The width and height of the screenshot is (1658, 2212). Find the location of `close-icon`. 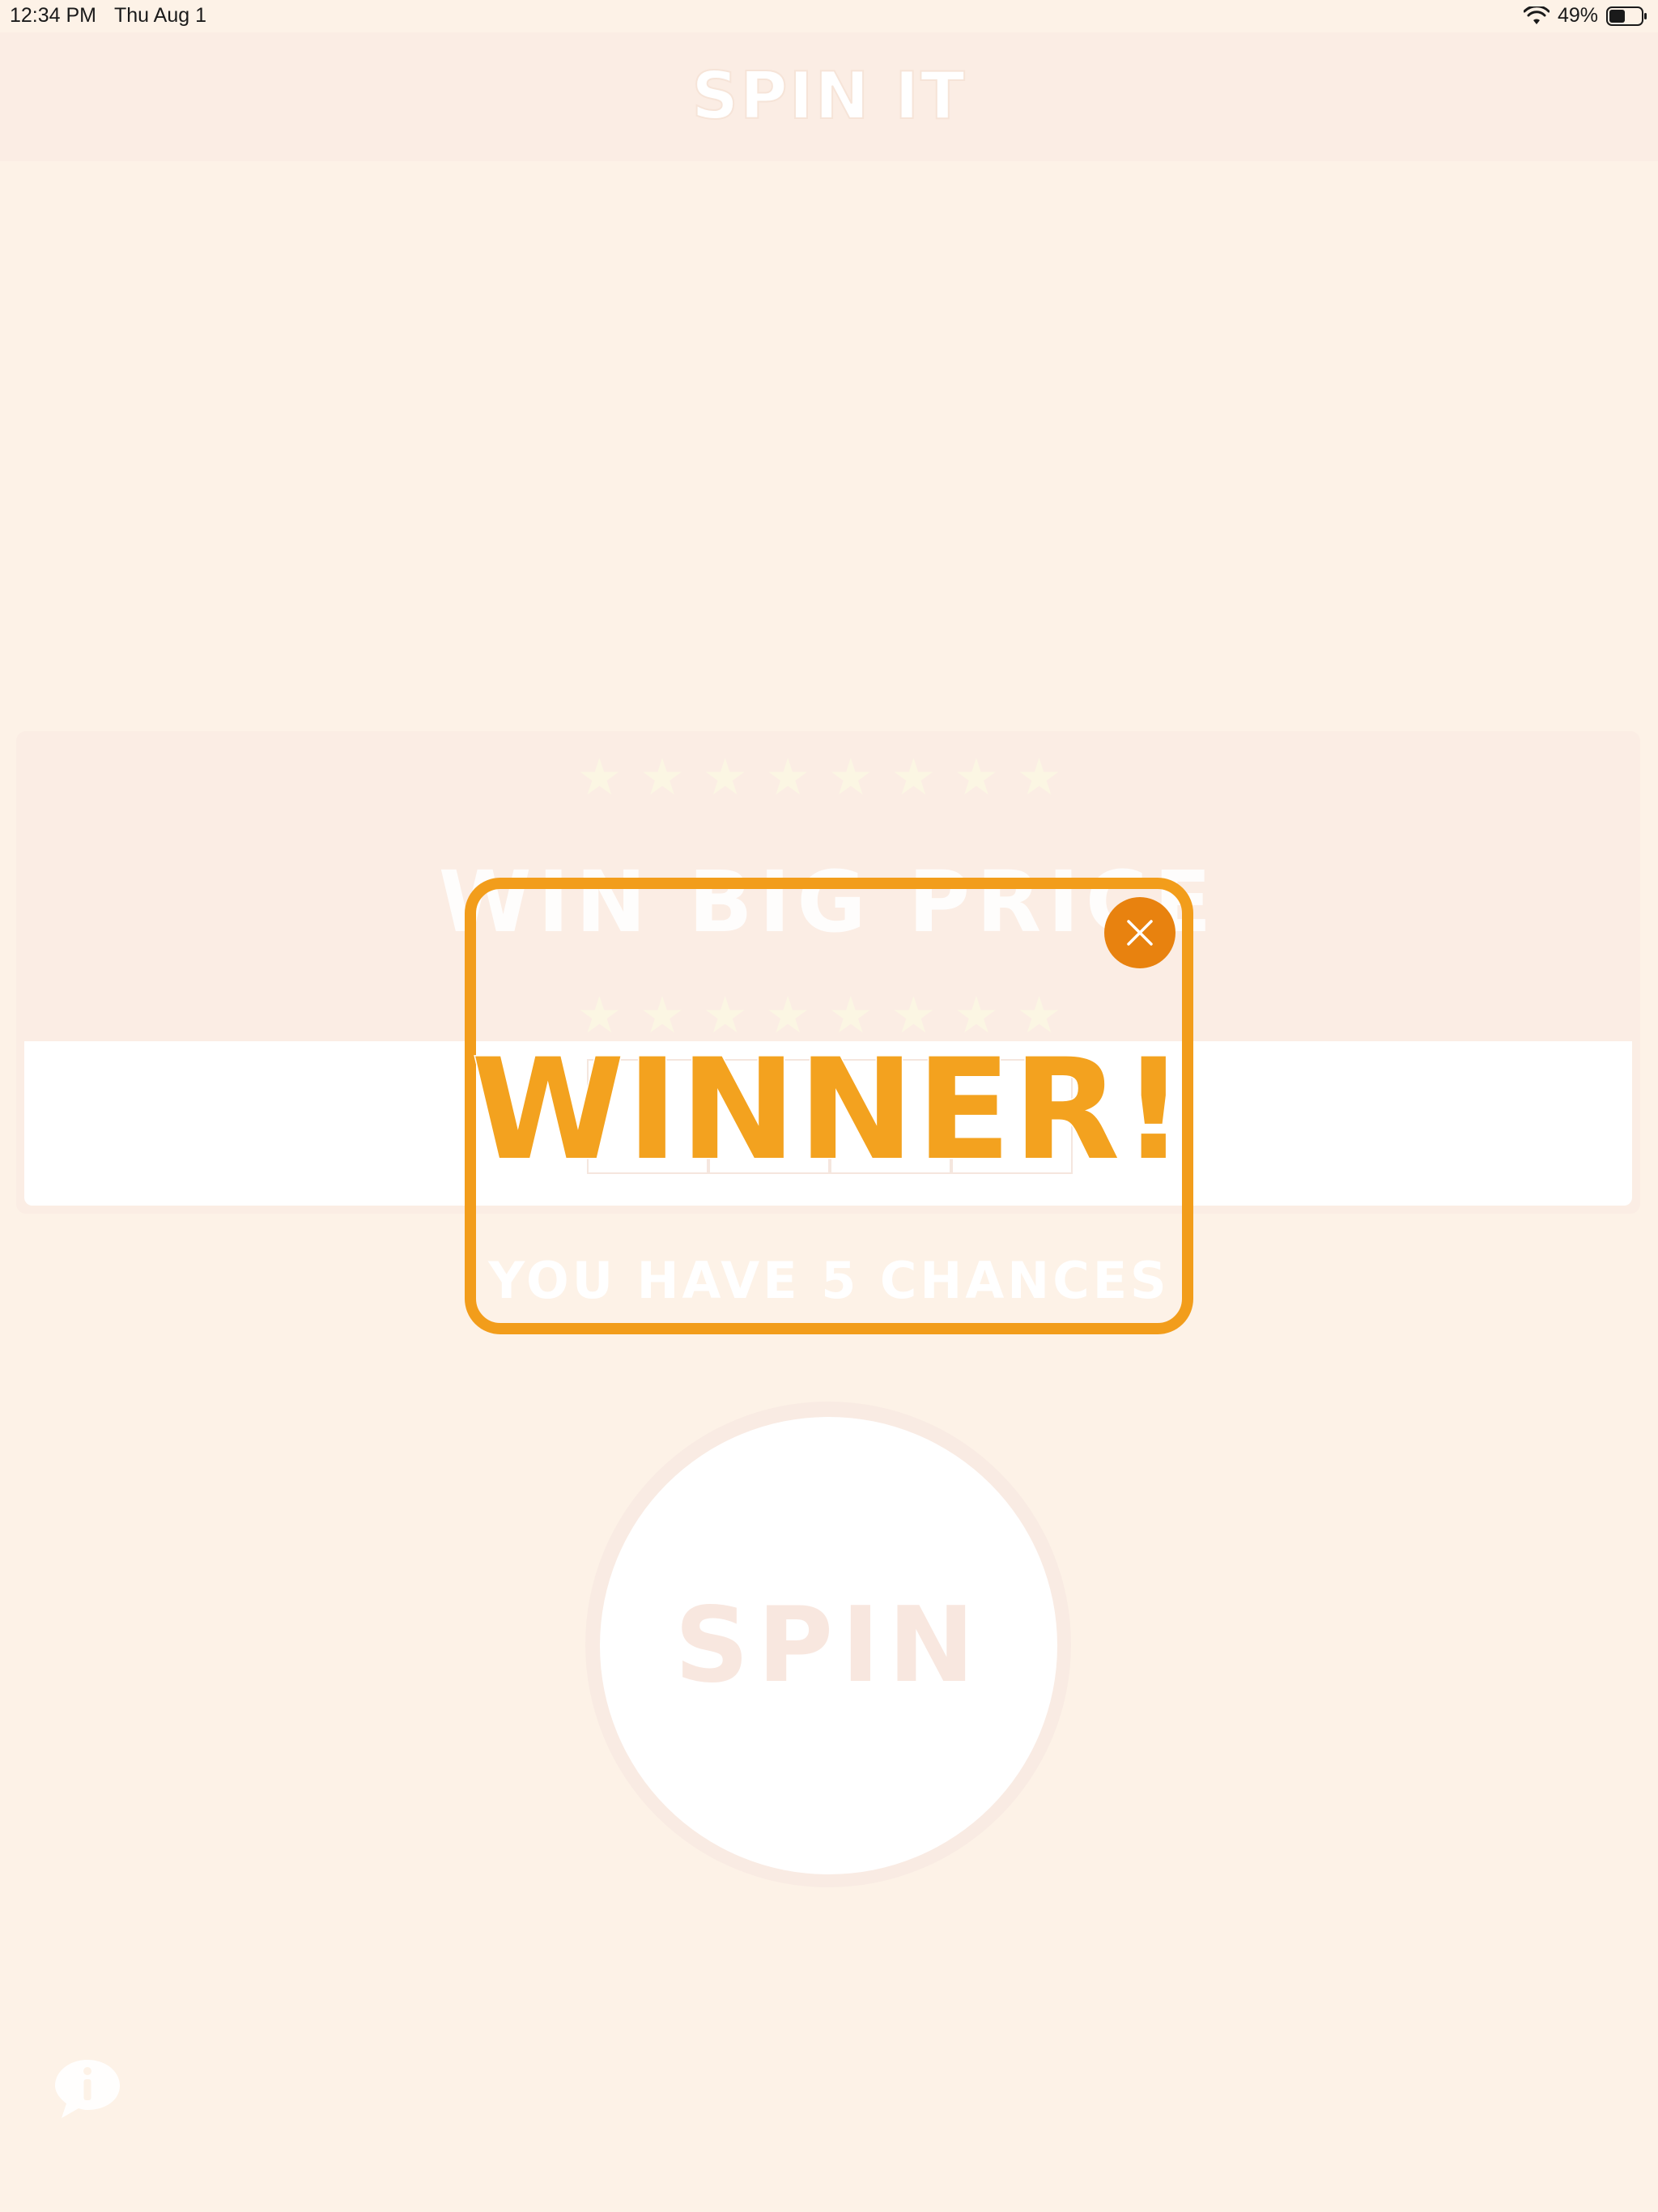

close-icon is located at coordinates (1140, 933).